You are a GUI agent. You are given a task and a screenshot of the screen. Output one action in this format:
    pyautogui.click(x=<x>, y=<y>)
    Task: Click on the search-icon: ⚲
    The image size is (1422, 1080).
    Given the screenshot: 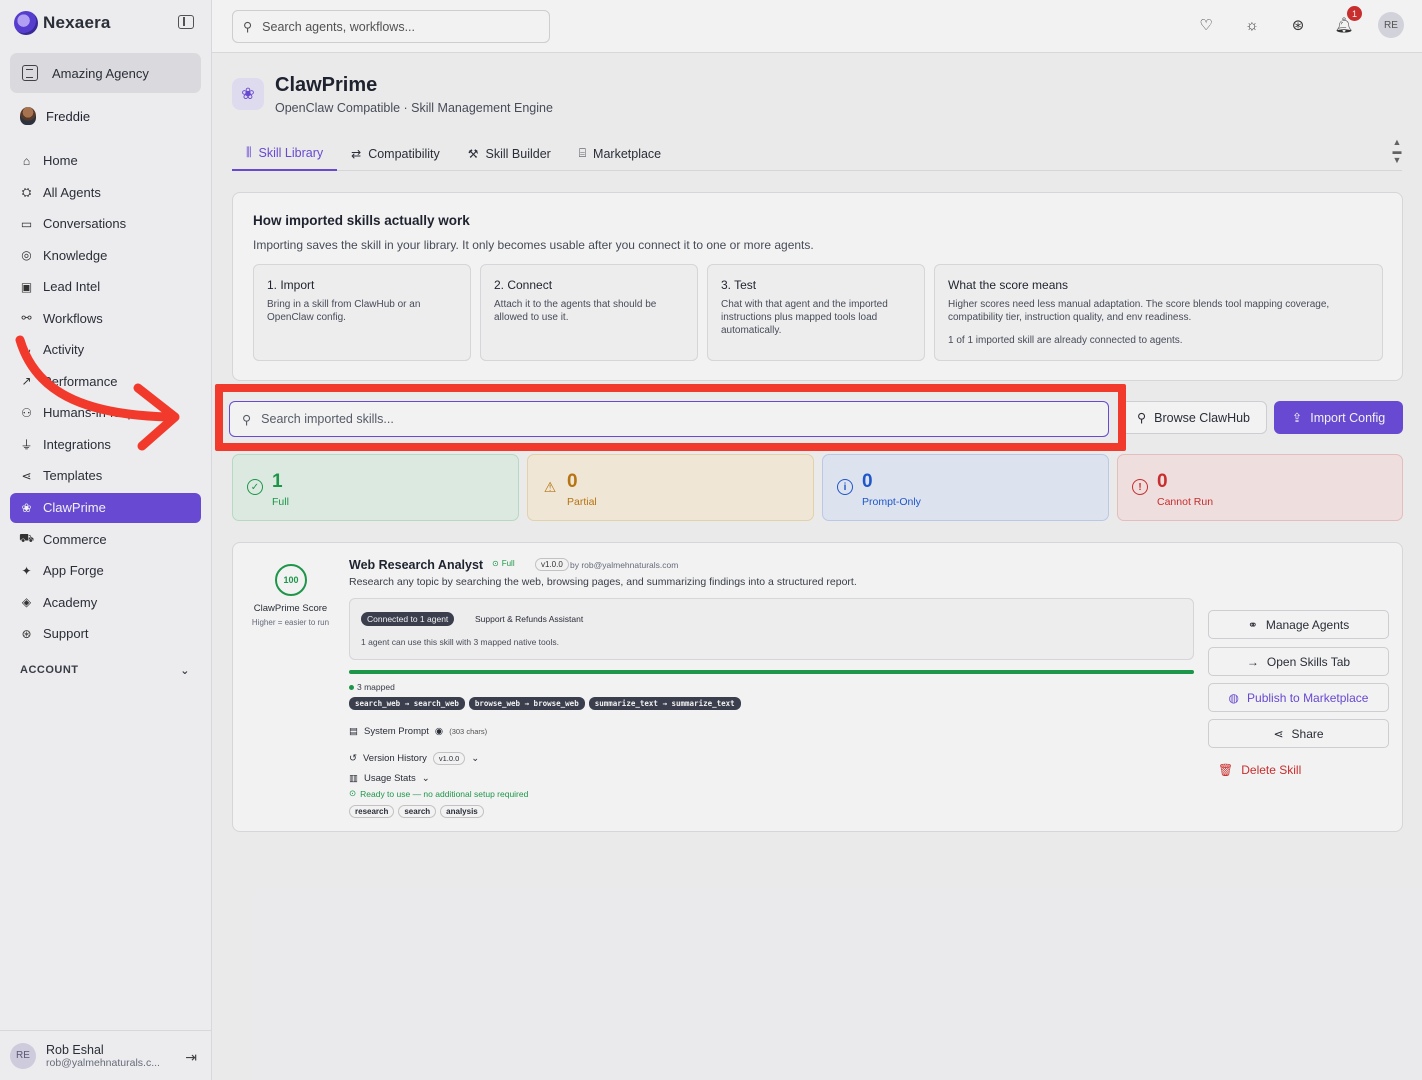 What is the action you would take?
    pyautogui.click(x=247, y=419)
    